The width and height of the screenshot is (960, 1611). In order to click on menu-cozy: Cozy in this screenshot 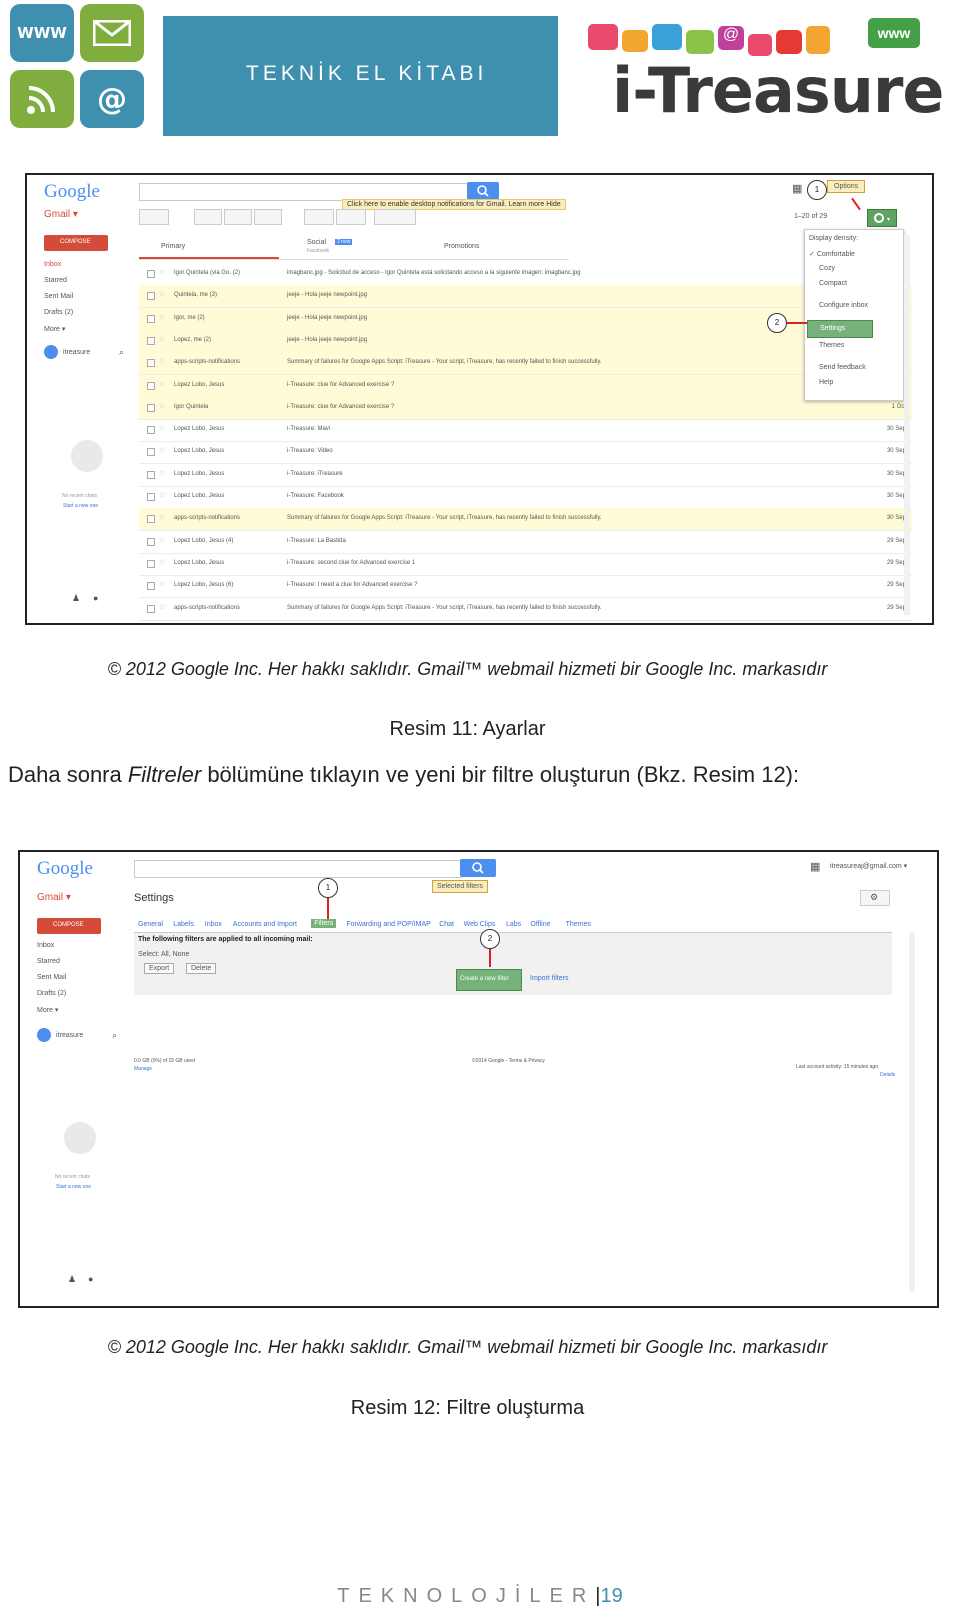, I will do `click(827, 268)`.